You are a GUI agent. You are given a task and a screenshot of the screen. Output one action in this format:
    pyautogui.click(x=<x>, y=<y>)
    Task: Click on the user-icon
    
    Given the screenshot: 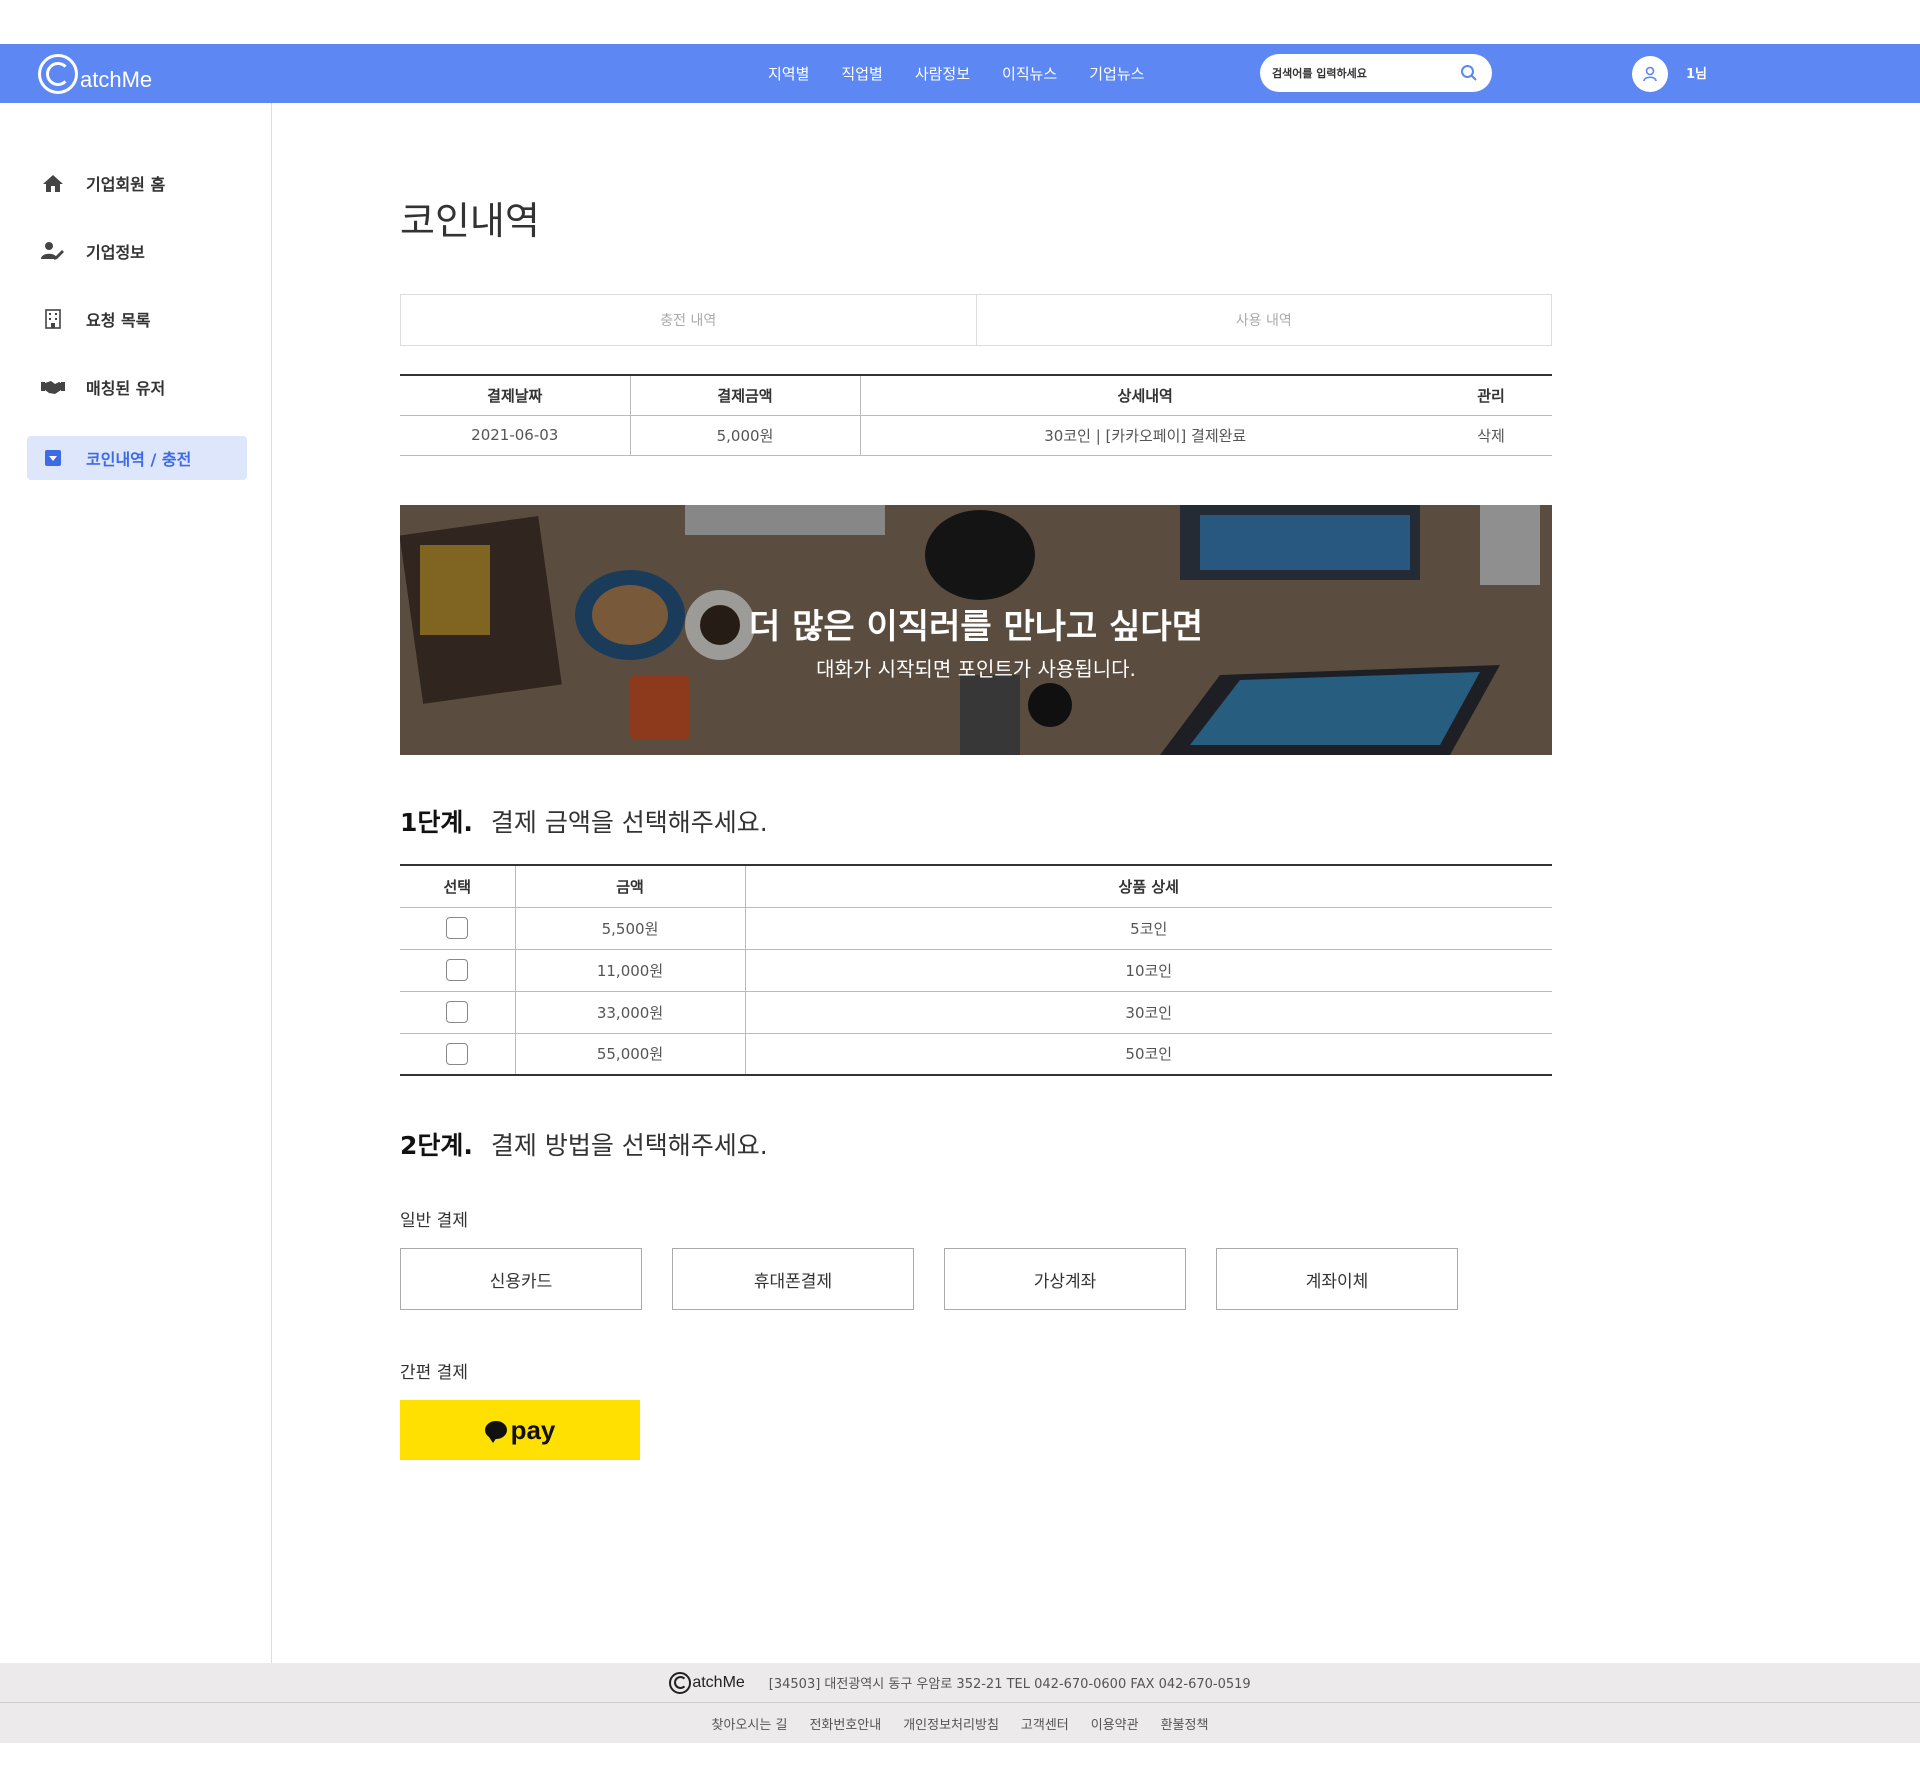 What is the action you would take?
    pyautogui.click(x=1650, y=74)
    